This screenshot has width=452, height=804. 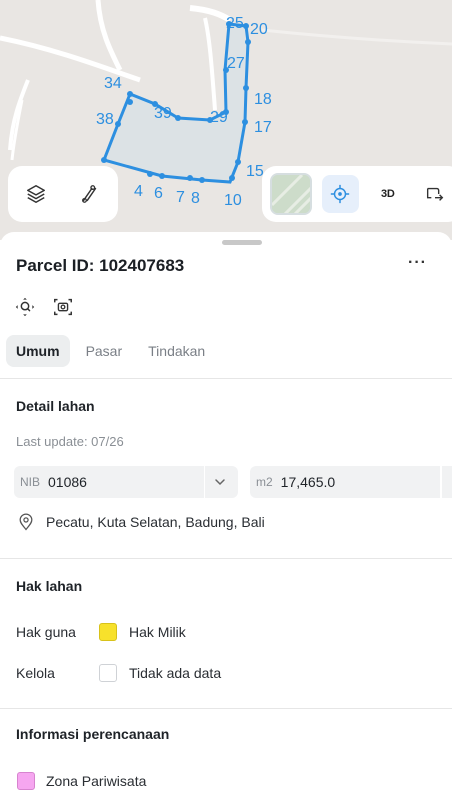 What do you see at coordinates (35, 673) in the screenshot?
I see `kelola-label: Kelola` at bounding box center [35, 673].